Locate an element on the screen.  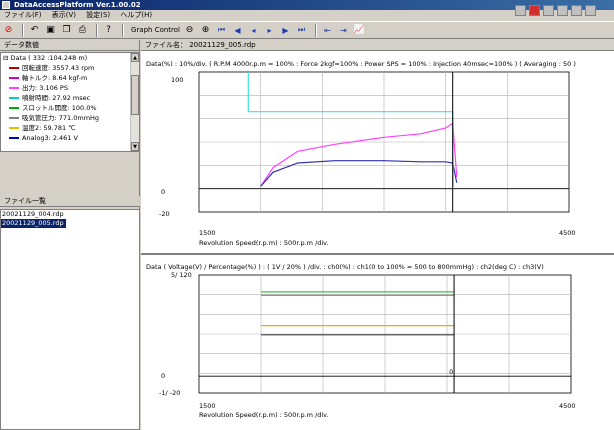
data-row: スロットル開度: 100.0% is located at coordinates (70, 108).